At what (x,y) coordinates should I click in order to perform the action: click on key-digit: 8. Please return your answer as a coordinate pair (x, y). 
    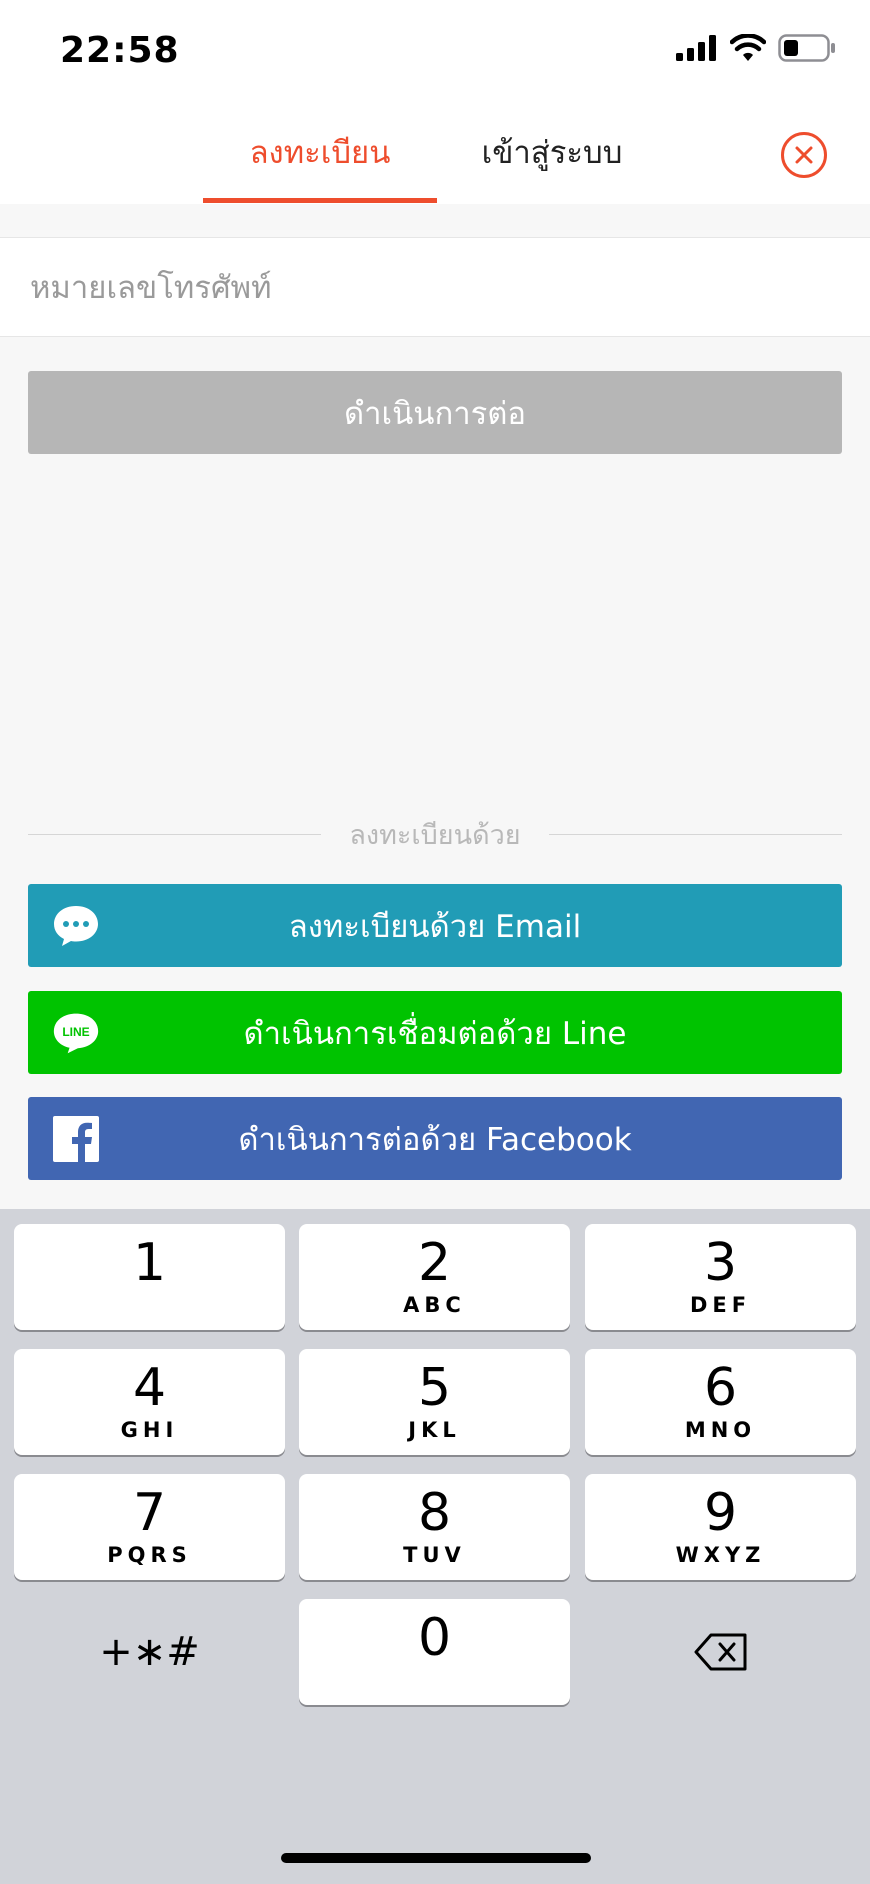
    Looking at the image, I should click on (434, 1513).